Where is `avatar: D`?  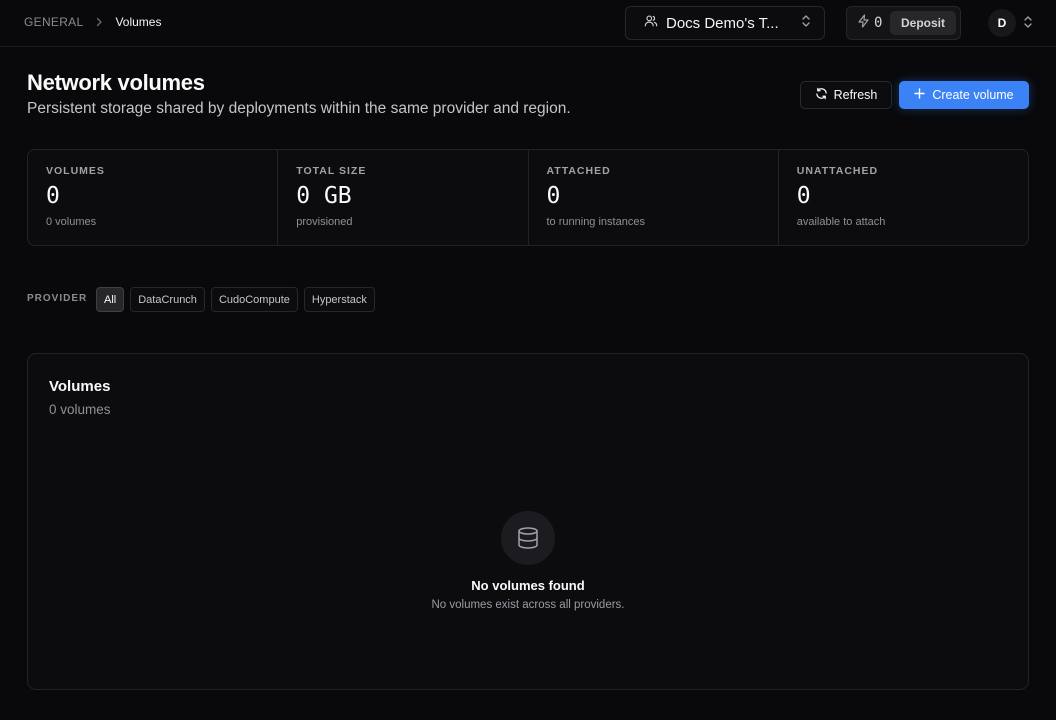 avatar: D is located at coordinates (1002, 23).